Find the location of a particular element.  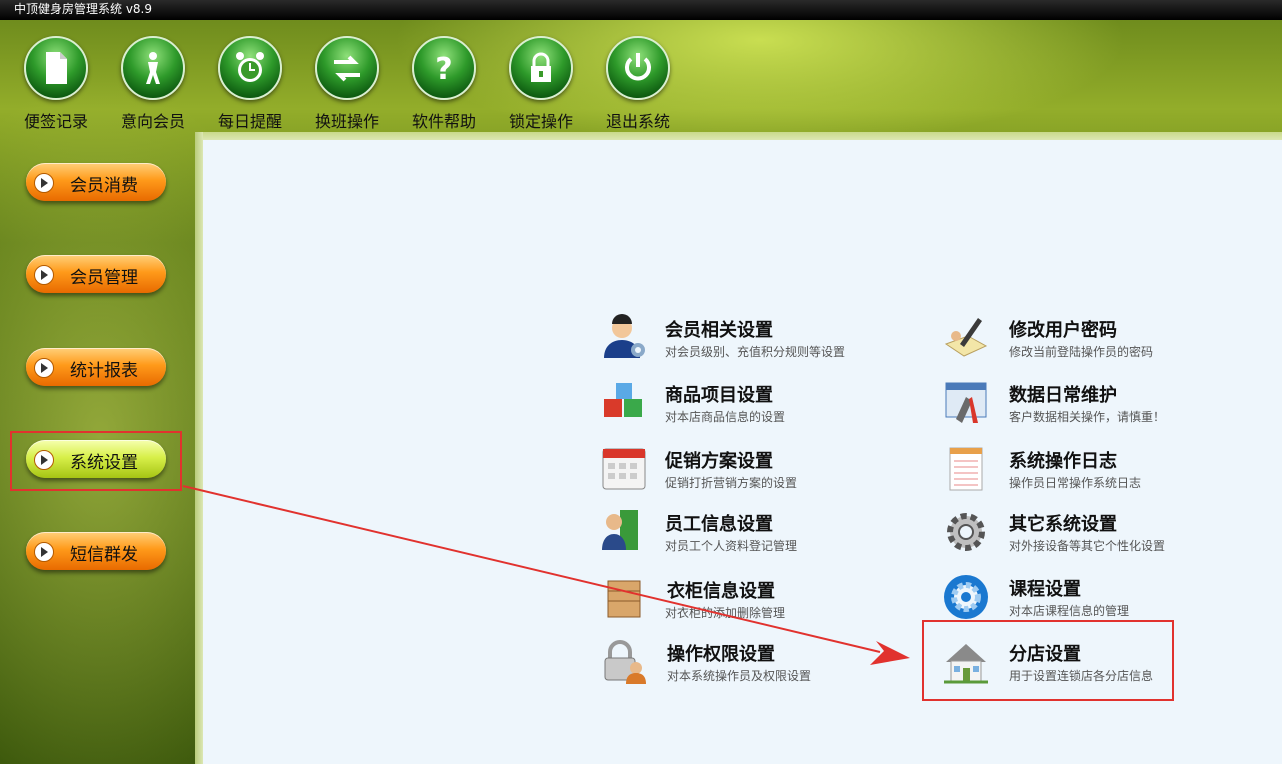

lock-icon is located at coordinates (541, 67).